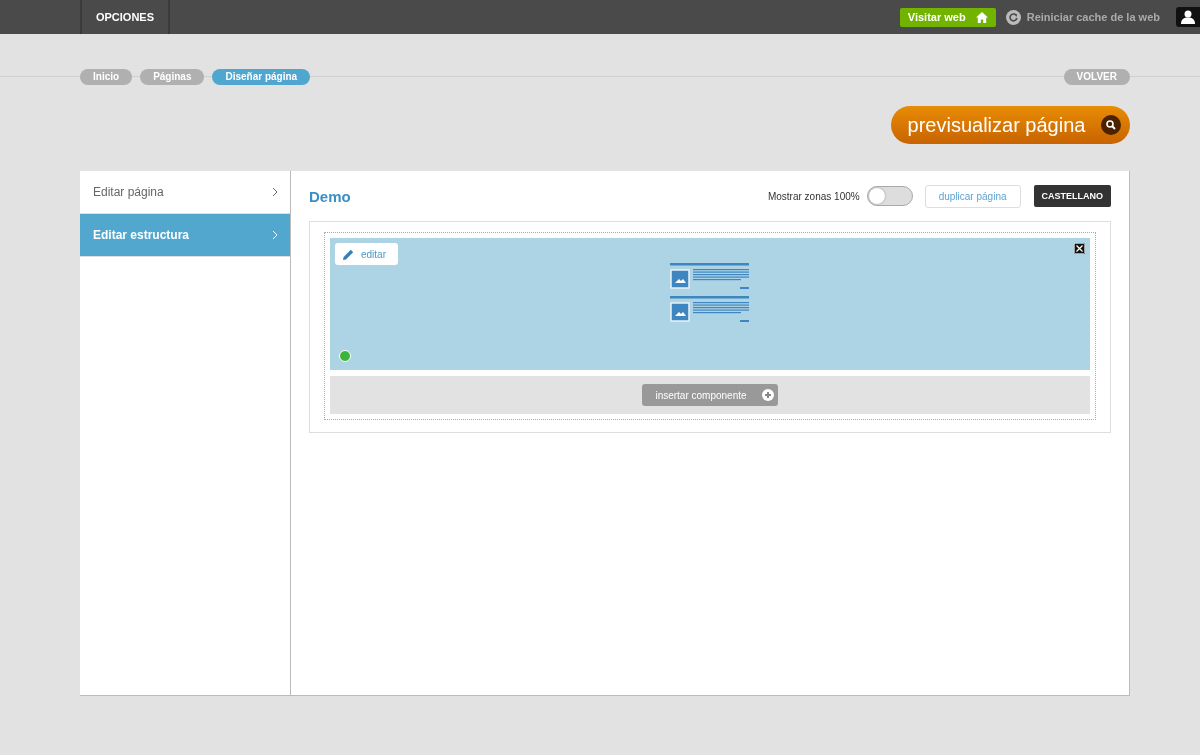 The width and height of the screenshot is (1200, 755). What do you see at coordinates (947, 17) in the screenshot?
I see `visit-web-button: Visitar web` at bounding box center [947, 17].